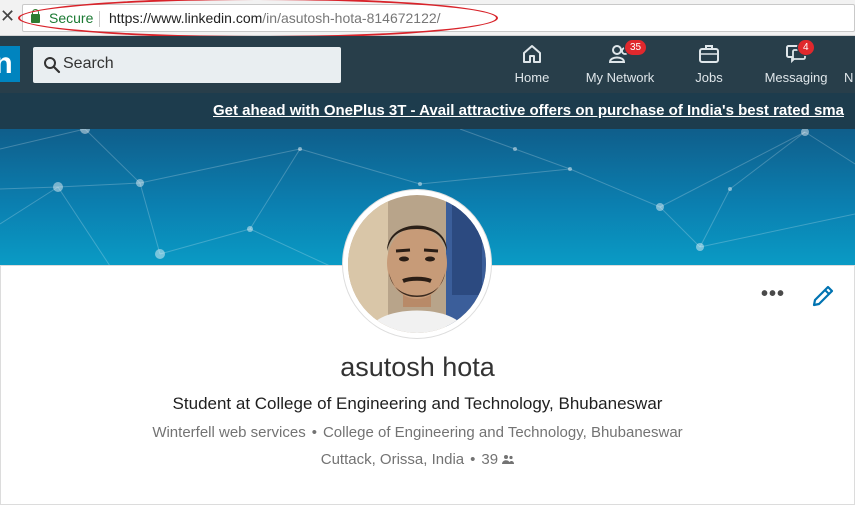 The width and height of the screenshot is (855, 505). I want to click on nav-my-network: 35 My Network, so click(620, 63).